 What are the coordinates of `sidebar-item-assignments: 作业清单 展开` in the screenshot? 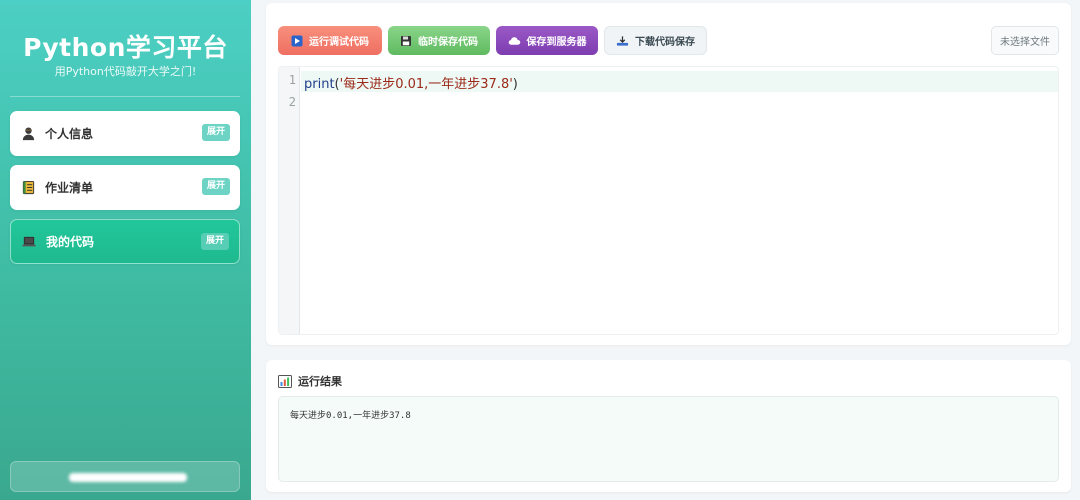 It's located at (125, 187).